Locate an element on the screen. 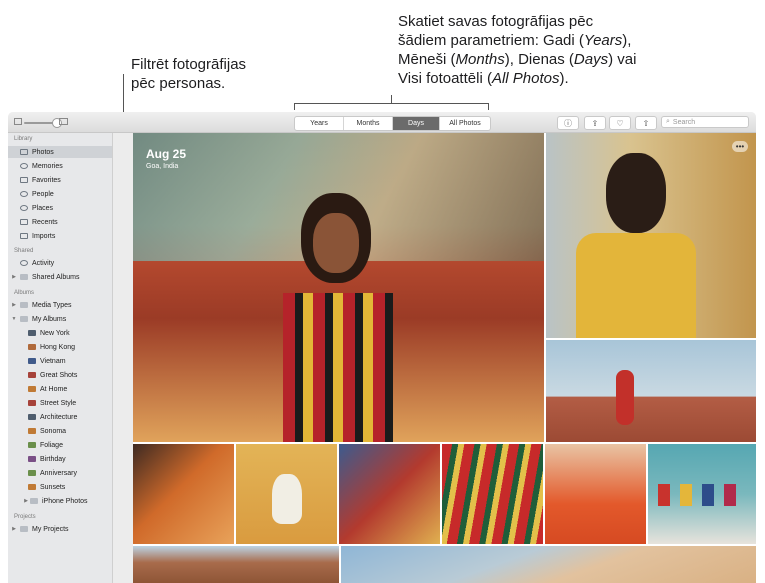  view-leader-bracket-right is located at coordinates (488, 106).